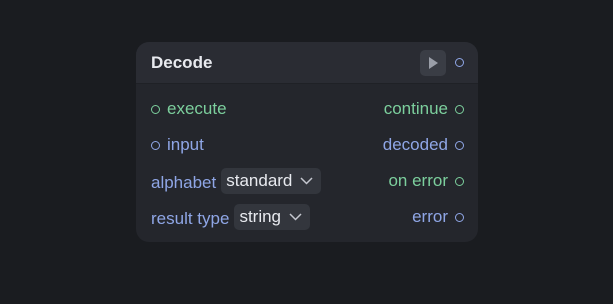  Describe the element at coordinates (459, 109) in the screenshot. I see `continue-output-port` at that location.